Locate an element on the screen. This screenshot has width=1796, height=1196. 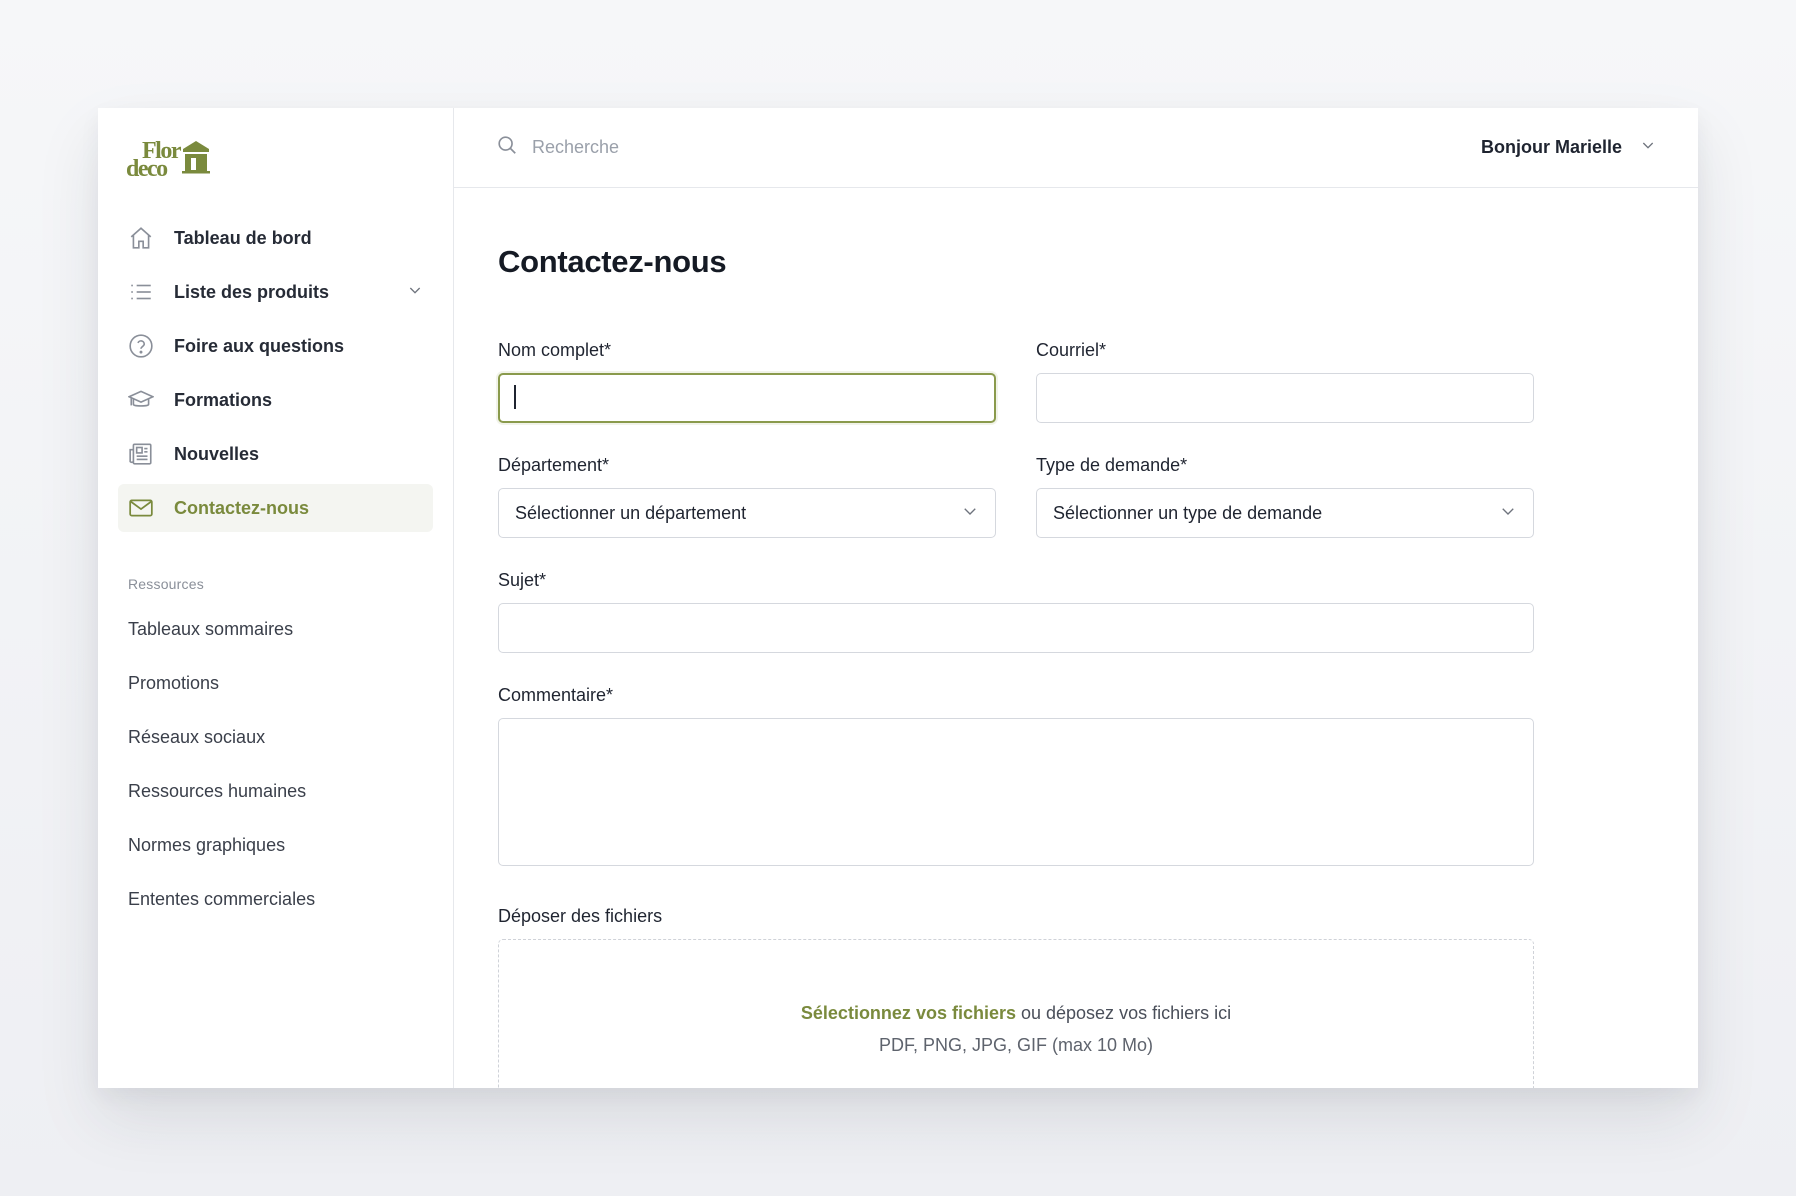
select-files-link: Sélectionnez vos fichiers is located at coordinates (908, 1013).